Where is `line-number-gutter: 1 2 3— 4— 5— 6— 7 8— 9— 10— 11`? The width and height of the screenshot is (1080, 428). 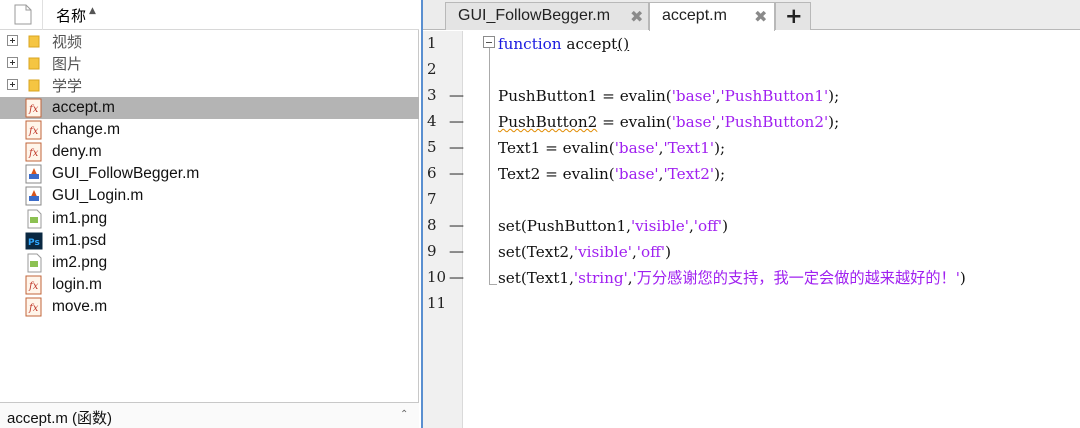
line-number-gutter: 1 2 3— 4— 5— 6— 7 8— 9— 10— 11 is located at coordinates (443, 229).